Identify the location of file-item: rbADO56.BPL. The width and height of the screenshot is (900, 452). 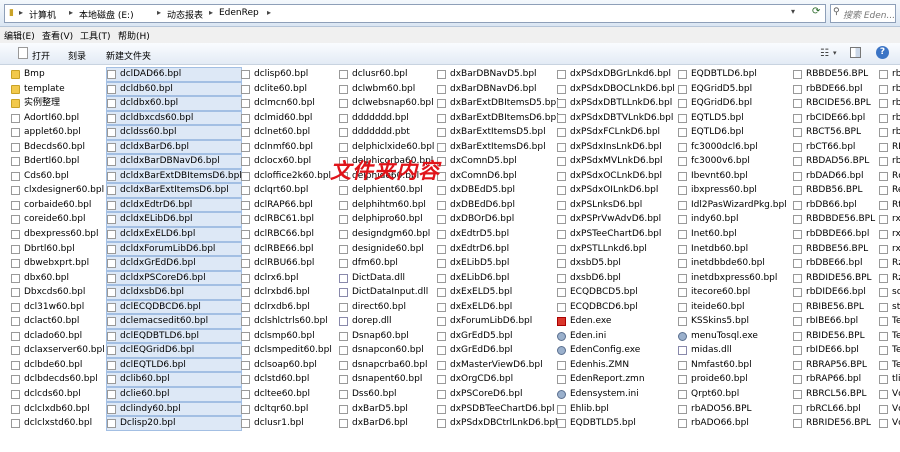
(732, 409).